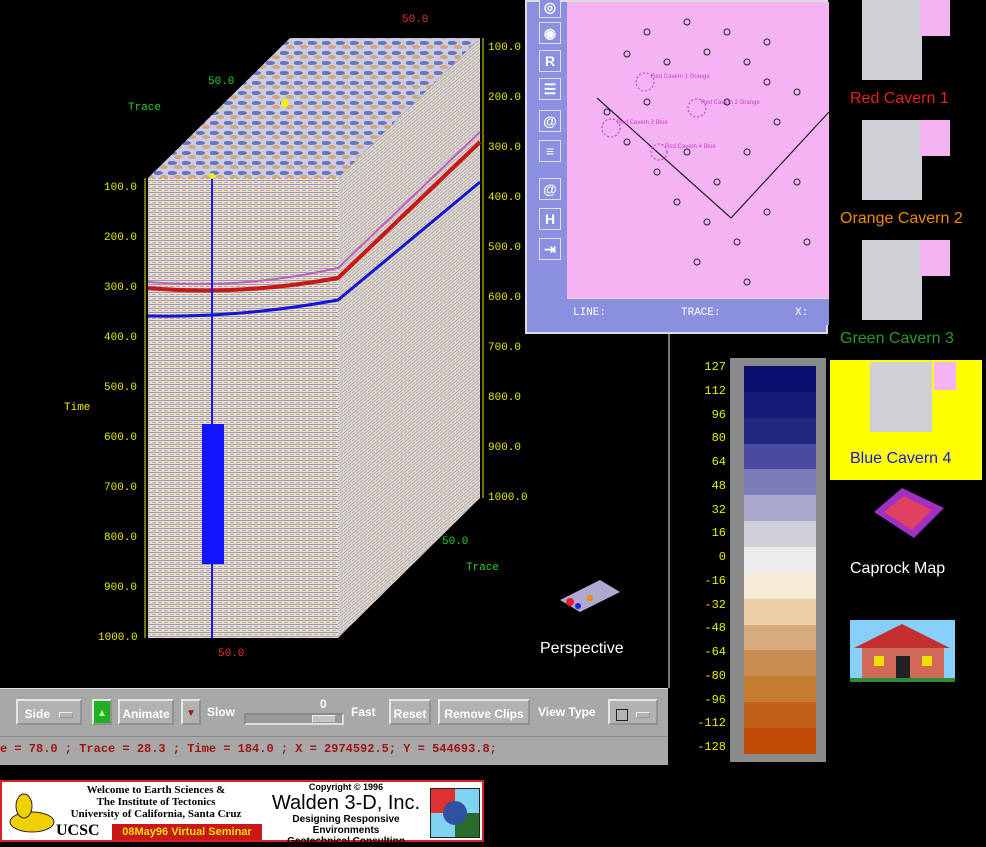 Image resolution: width=986 pixels, height=847 pixels. Describe the element at coordinates (221, 82) in the screenshot. I see `trace-tick-top: 50.0` at that location.